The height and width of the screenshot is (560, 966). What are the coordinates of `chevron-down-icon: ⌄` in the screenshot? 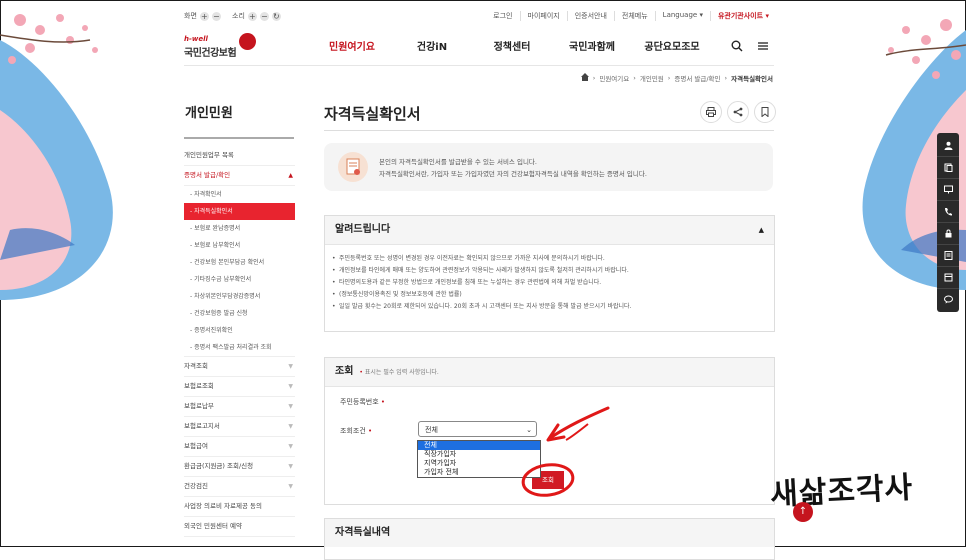 It's located at (529, 430).